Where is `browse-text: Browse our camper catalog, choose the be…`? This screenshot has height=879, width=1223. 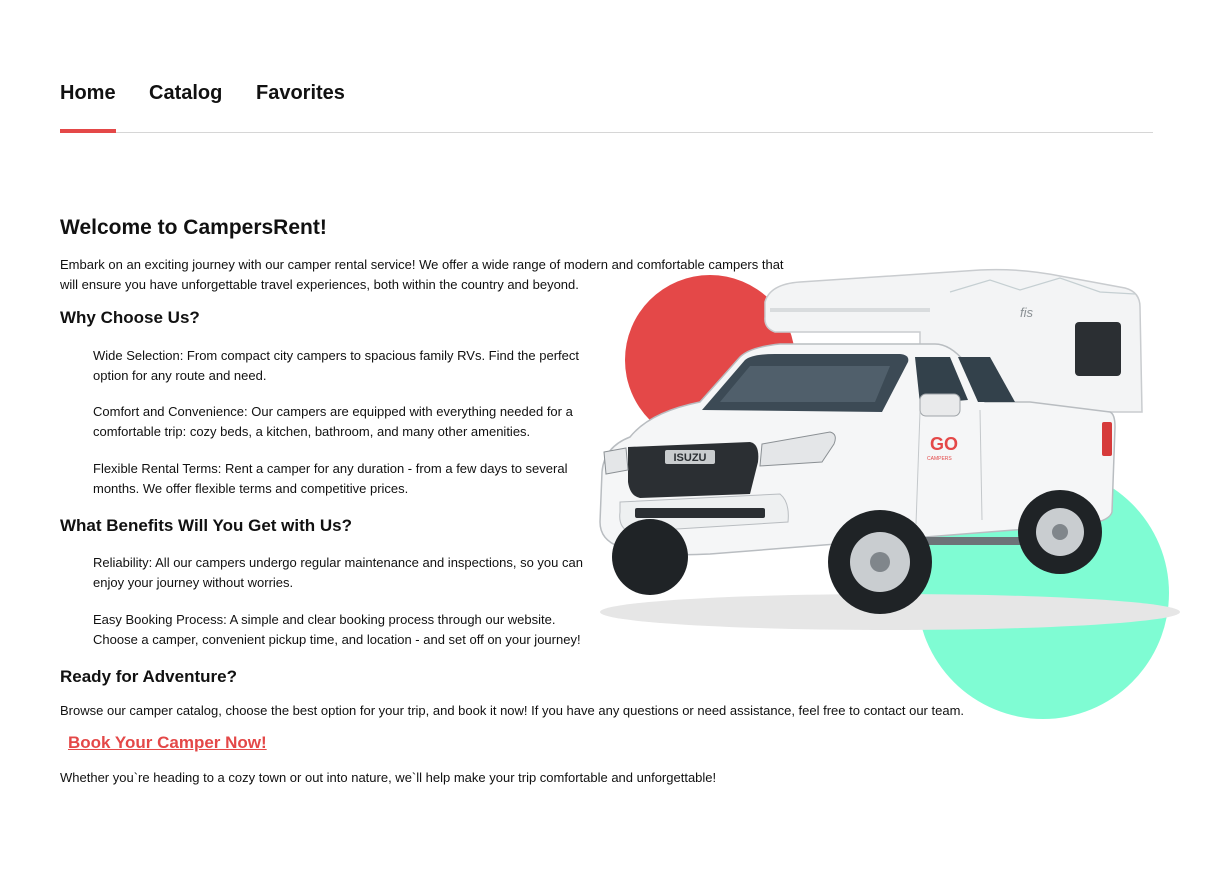 browse-text: Browse our camper catalog, choose the be… is located at coordinates (512, 710).